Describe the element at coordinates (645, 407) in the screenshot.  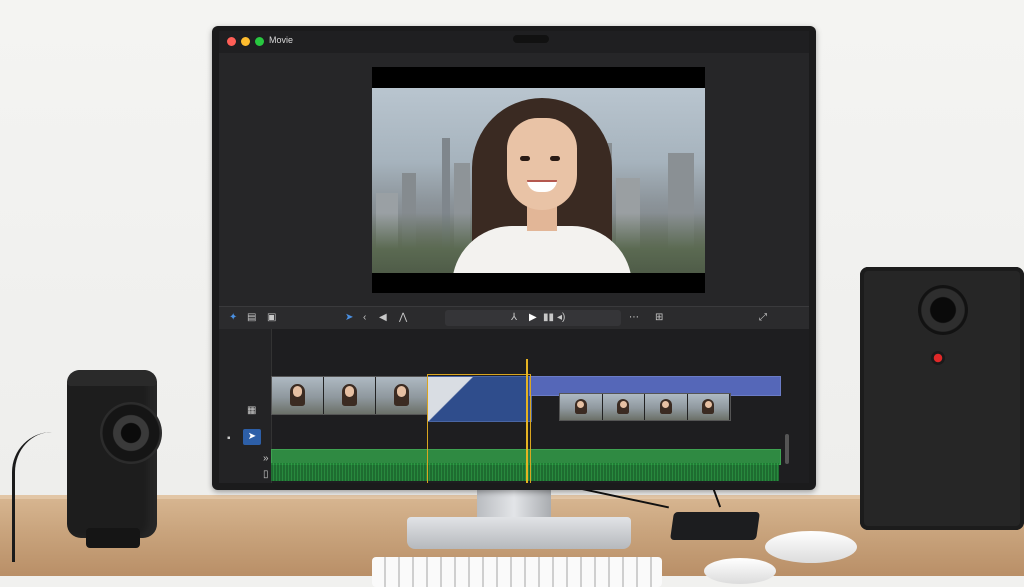
I see `video-clip-right` at that location.